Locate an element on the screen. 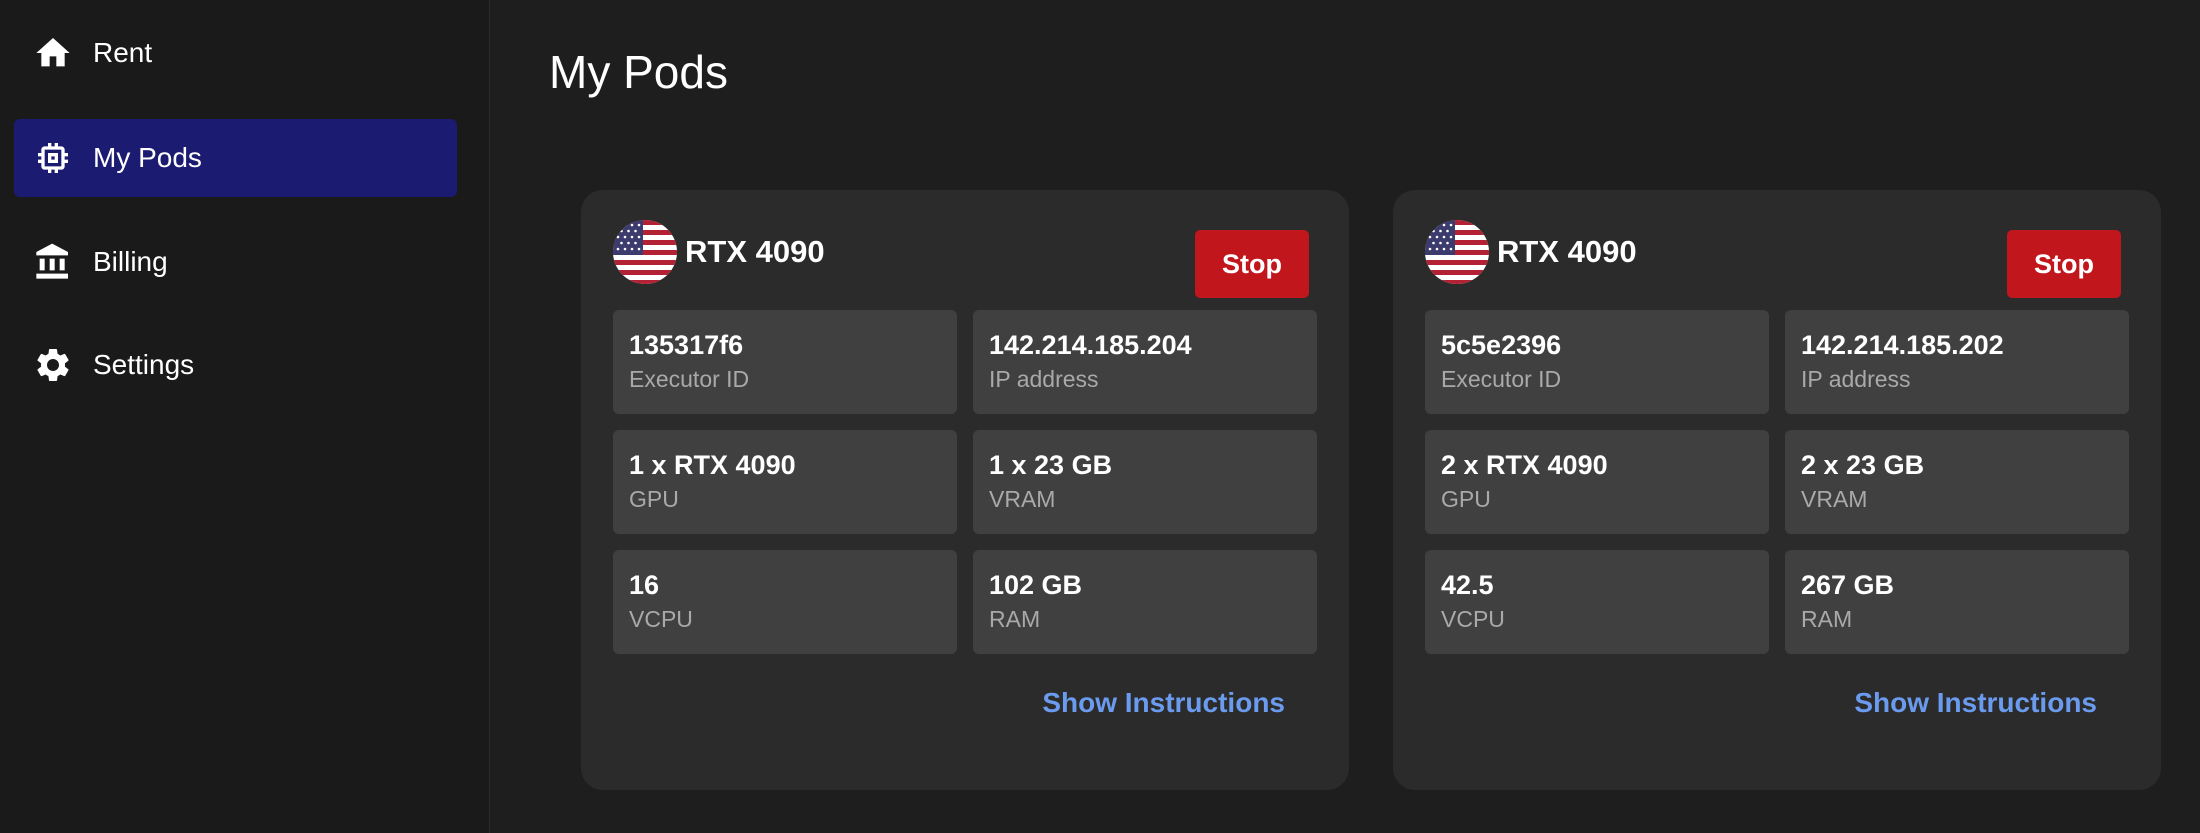  executor-id-value: 135317f6 is located at coordinates (686, 345).